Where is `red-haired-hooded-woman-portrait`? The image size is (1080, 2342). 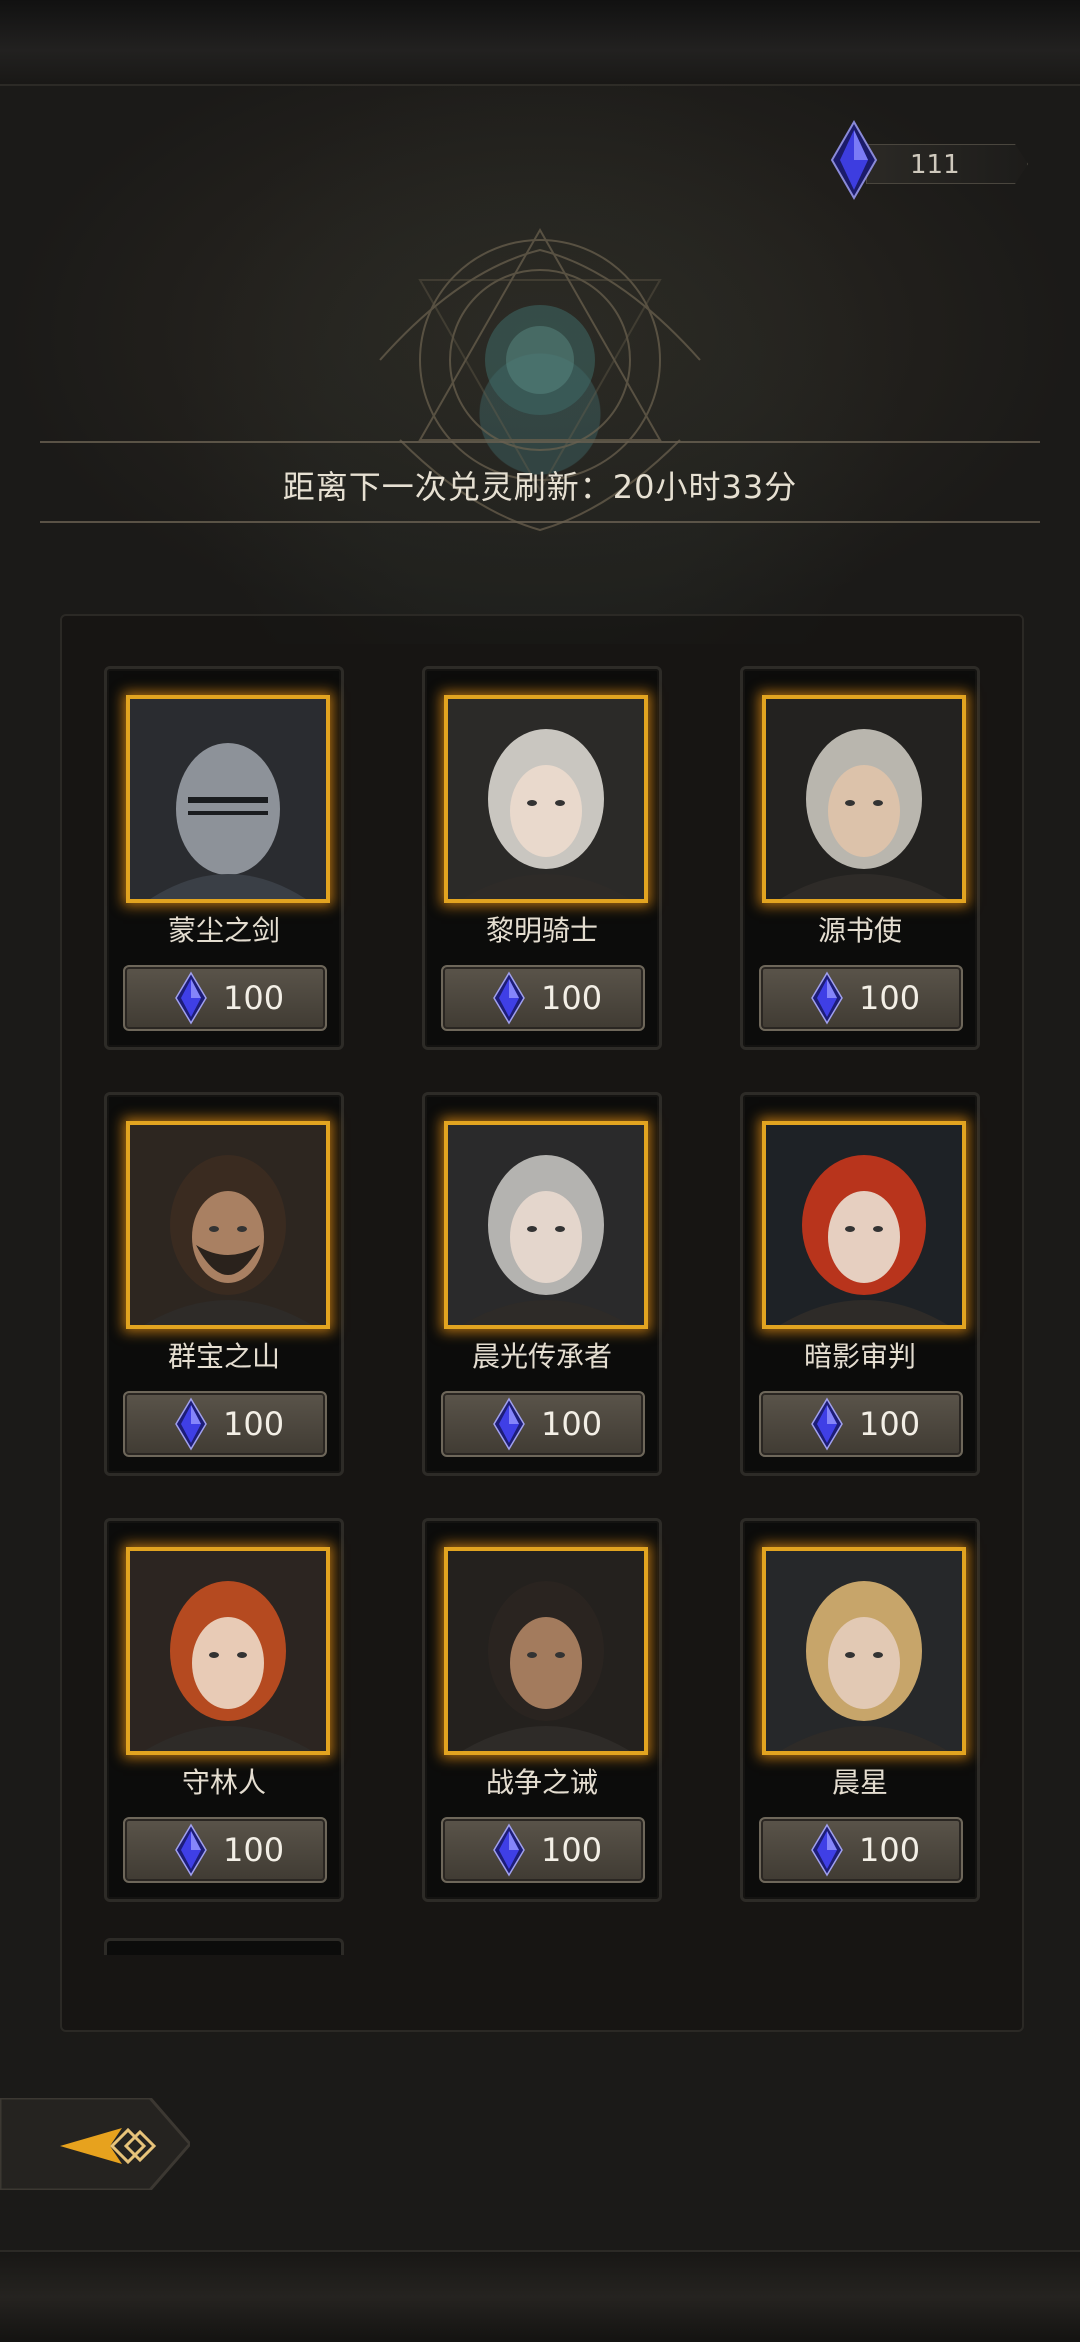 red-haired-hooded-woman-portrait is located at coordinates (864, 1225).